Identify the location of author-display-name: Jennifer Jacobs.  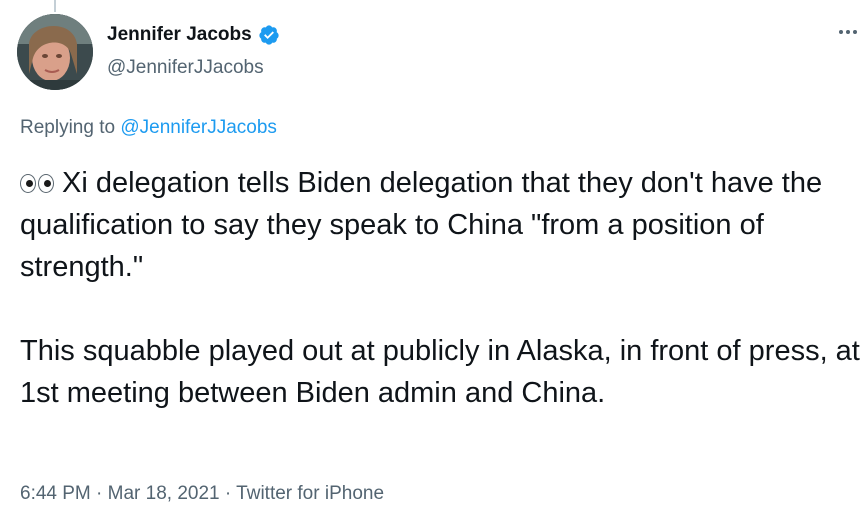
(179, 35).